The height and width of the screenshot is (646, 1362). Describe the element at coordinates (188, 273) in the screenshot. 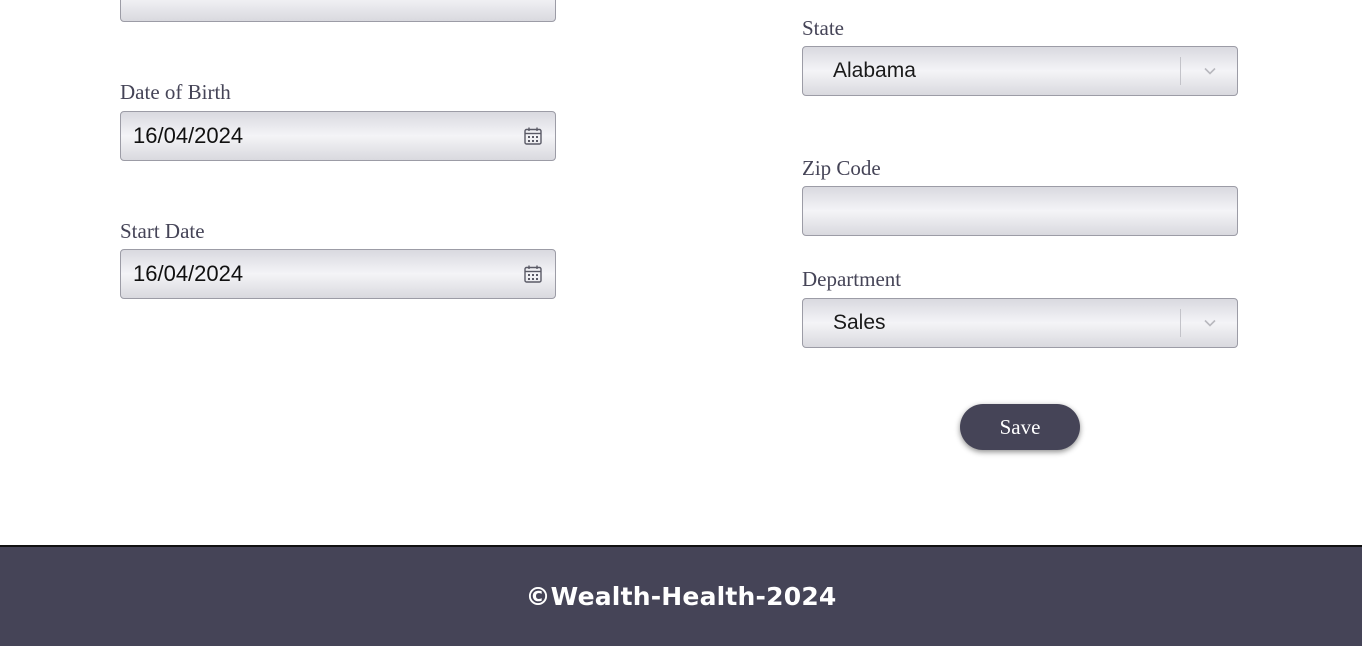

I see `start-date-value: 16/04/2024` at that location.